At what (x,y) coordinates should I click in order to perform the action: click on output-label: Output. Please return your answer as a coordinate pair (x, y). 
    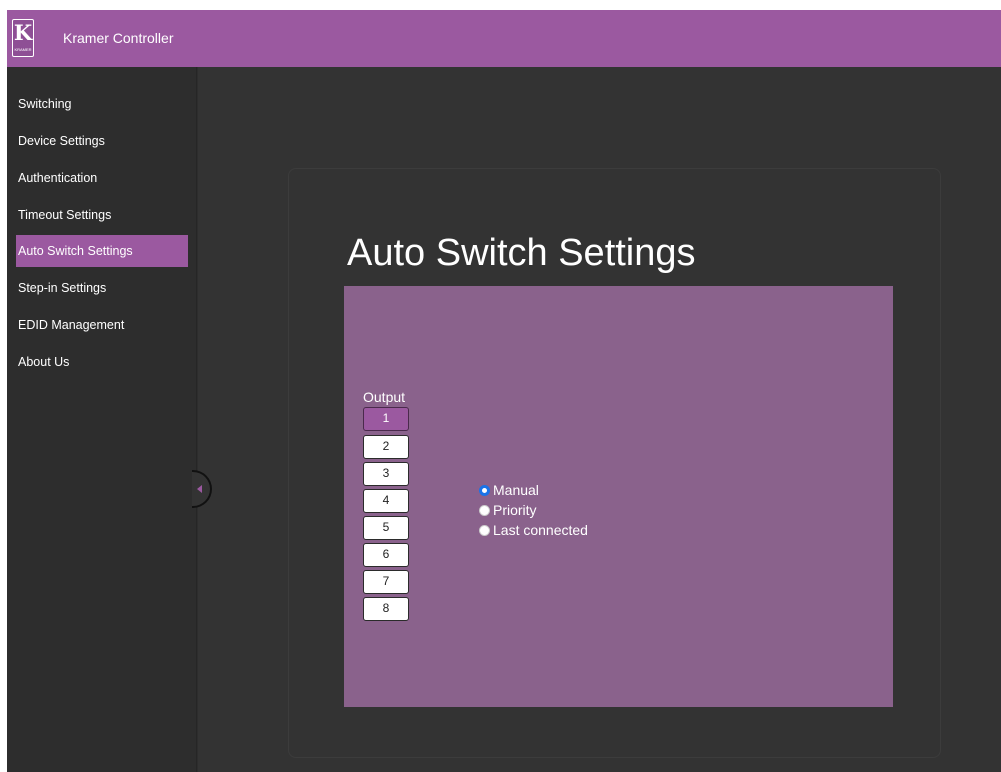
    Looking at the image, I should click on (384, 397).